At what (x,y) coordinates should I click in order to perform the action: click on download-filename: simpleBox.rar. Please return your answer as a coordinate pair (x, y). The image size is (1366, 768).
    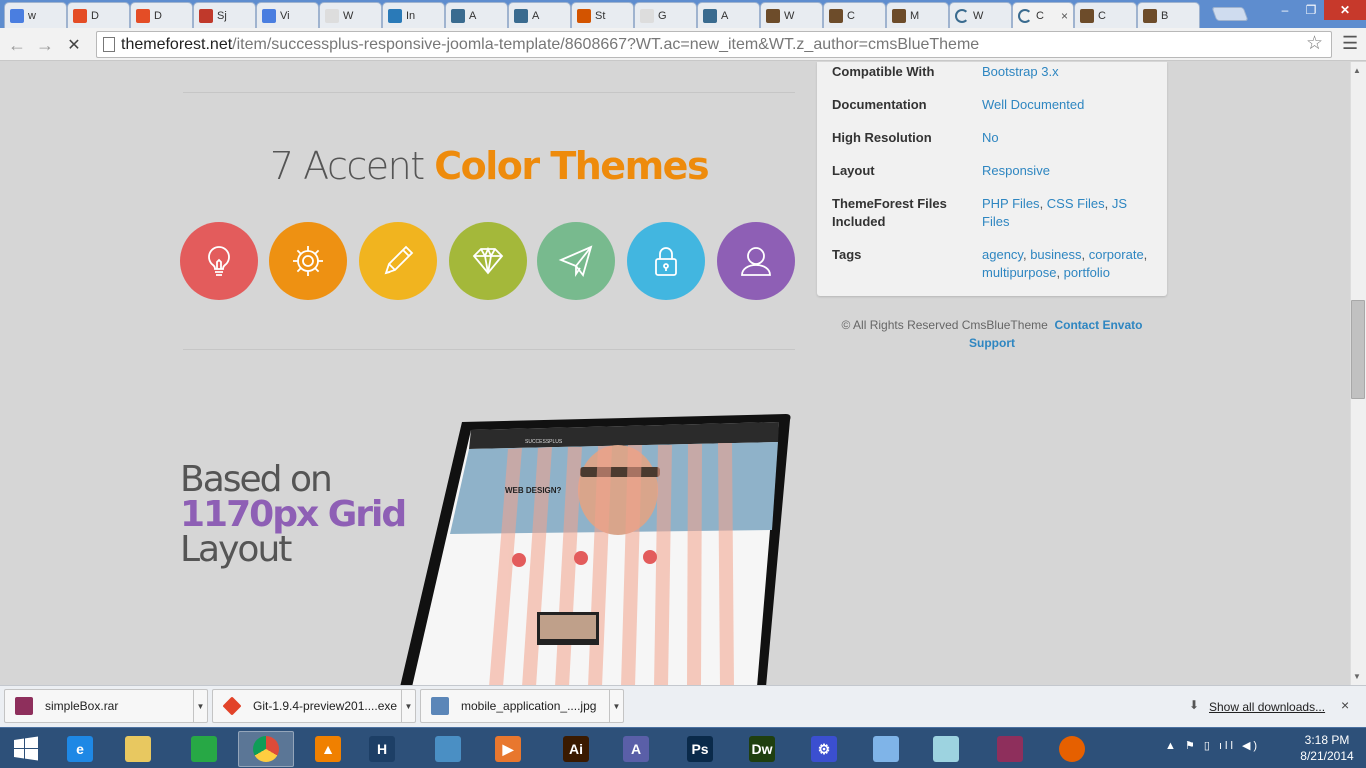
    Looking at the image, I should click on (82, 706).